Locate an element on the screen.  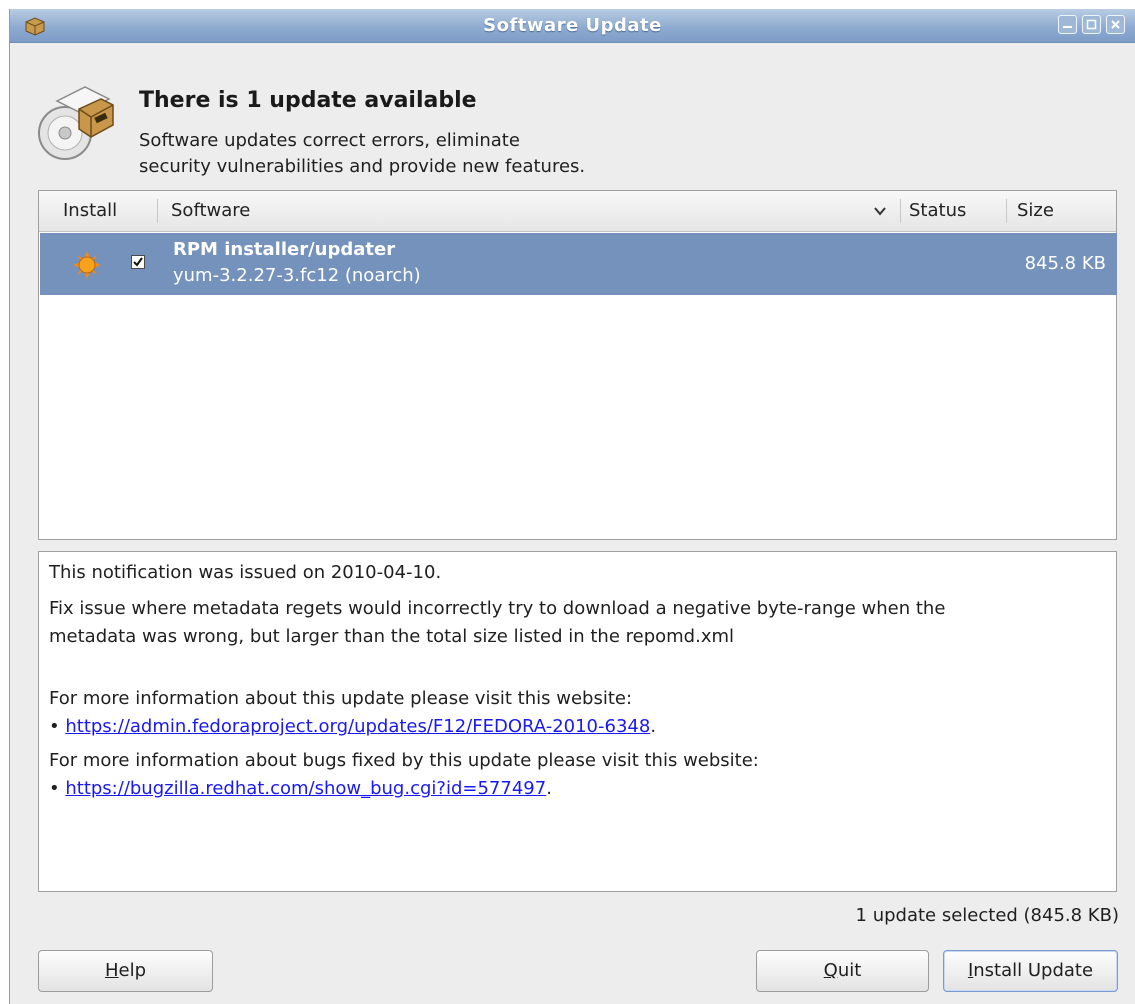
column-header-status: Status is located at coordinates (937, 211).